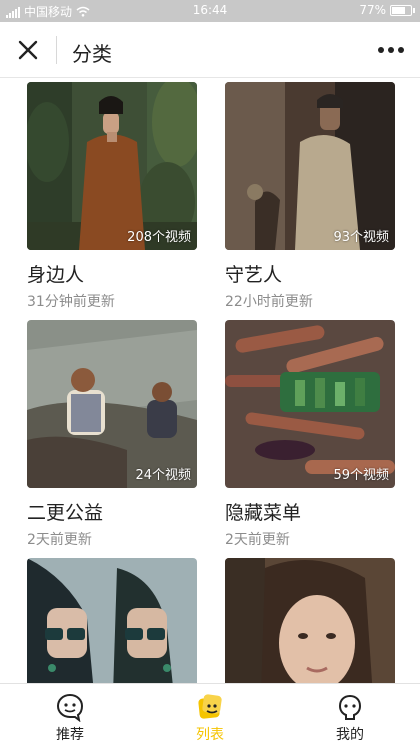 This screenshot has height=747, width=420. I want to click on photo-vegetables, so click(310, 404).